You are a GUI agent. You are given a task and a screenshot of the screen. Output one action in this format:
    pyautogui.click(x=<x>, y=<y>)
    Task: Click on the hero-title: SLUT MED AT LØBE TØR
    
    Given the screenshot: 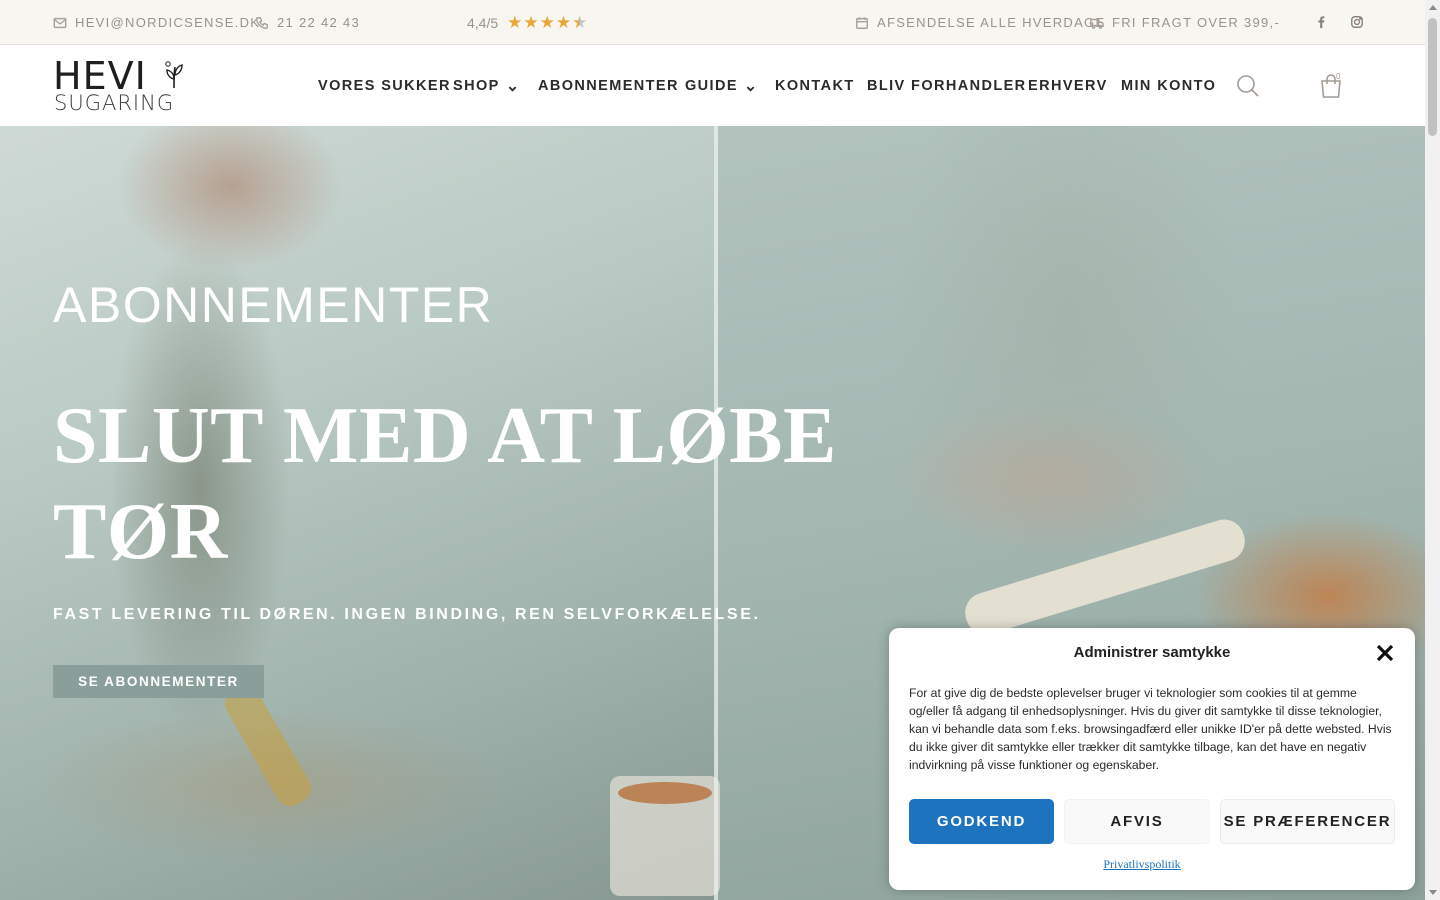 What is the action you would take?
    pyautogui.click(x=445, y=484)
    